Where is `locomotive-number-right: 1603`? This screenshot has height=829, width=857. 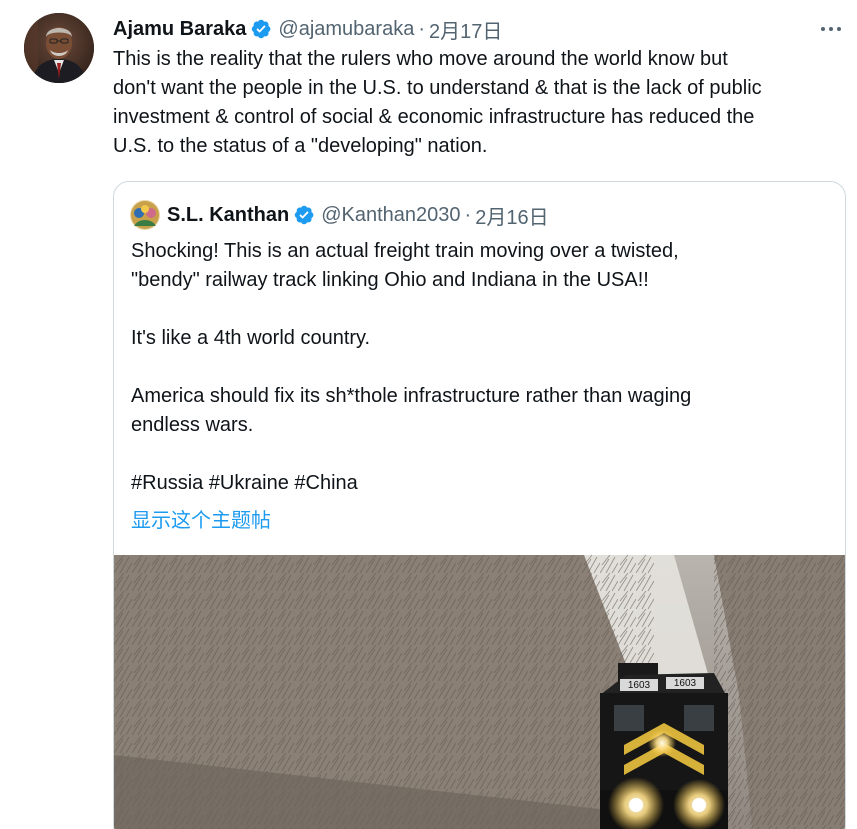
locomotive-number-right: 1603 is located at coordinates (685, 683).